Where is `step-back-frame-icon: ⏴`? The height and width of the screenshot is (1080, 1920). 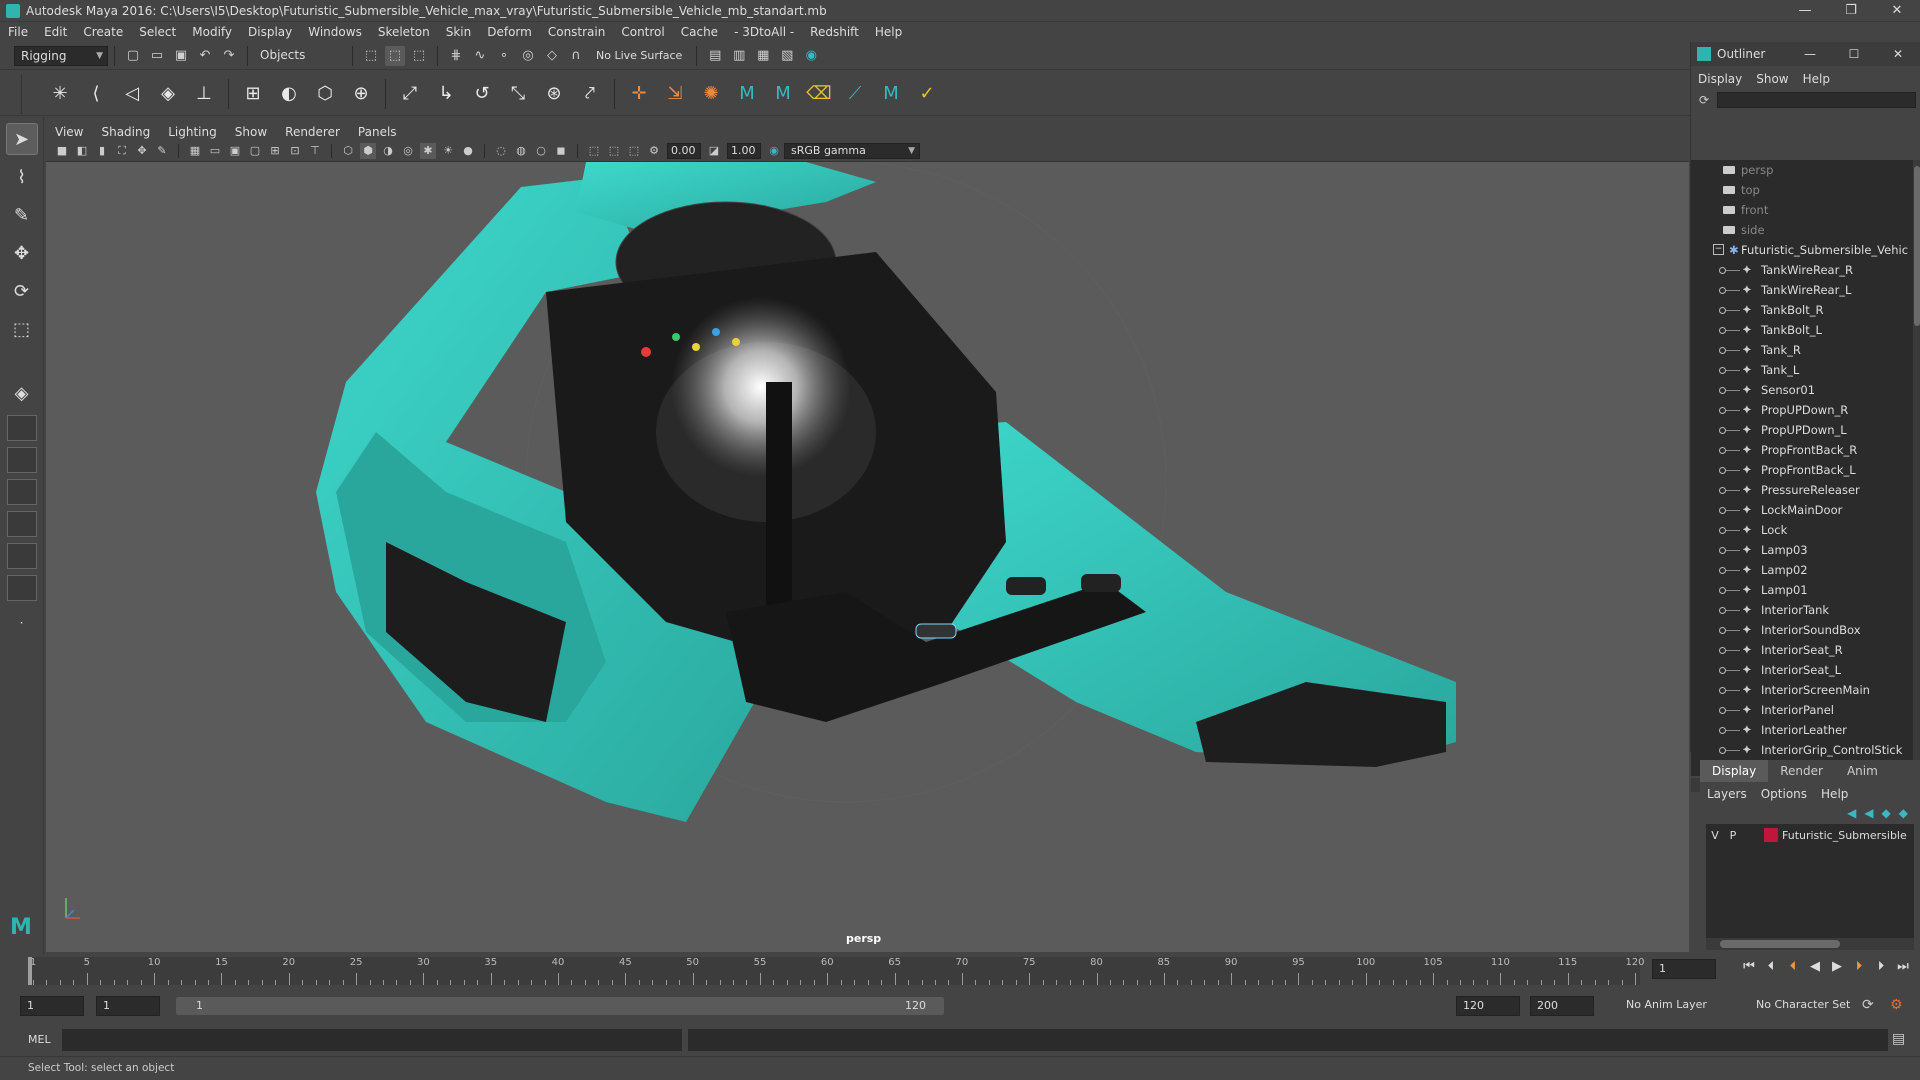
step-back-frame-icon: ⏴ is located at coordinates (1771, 966).